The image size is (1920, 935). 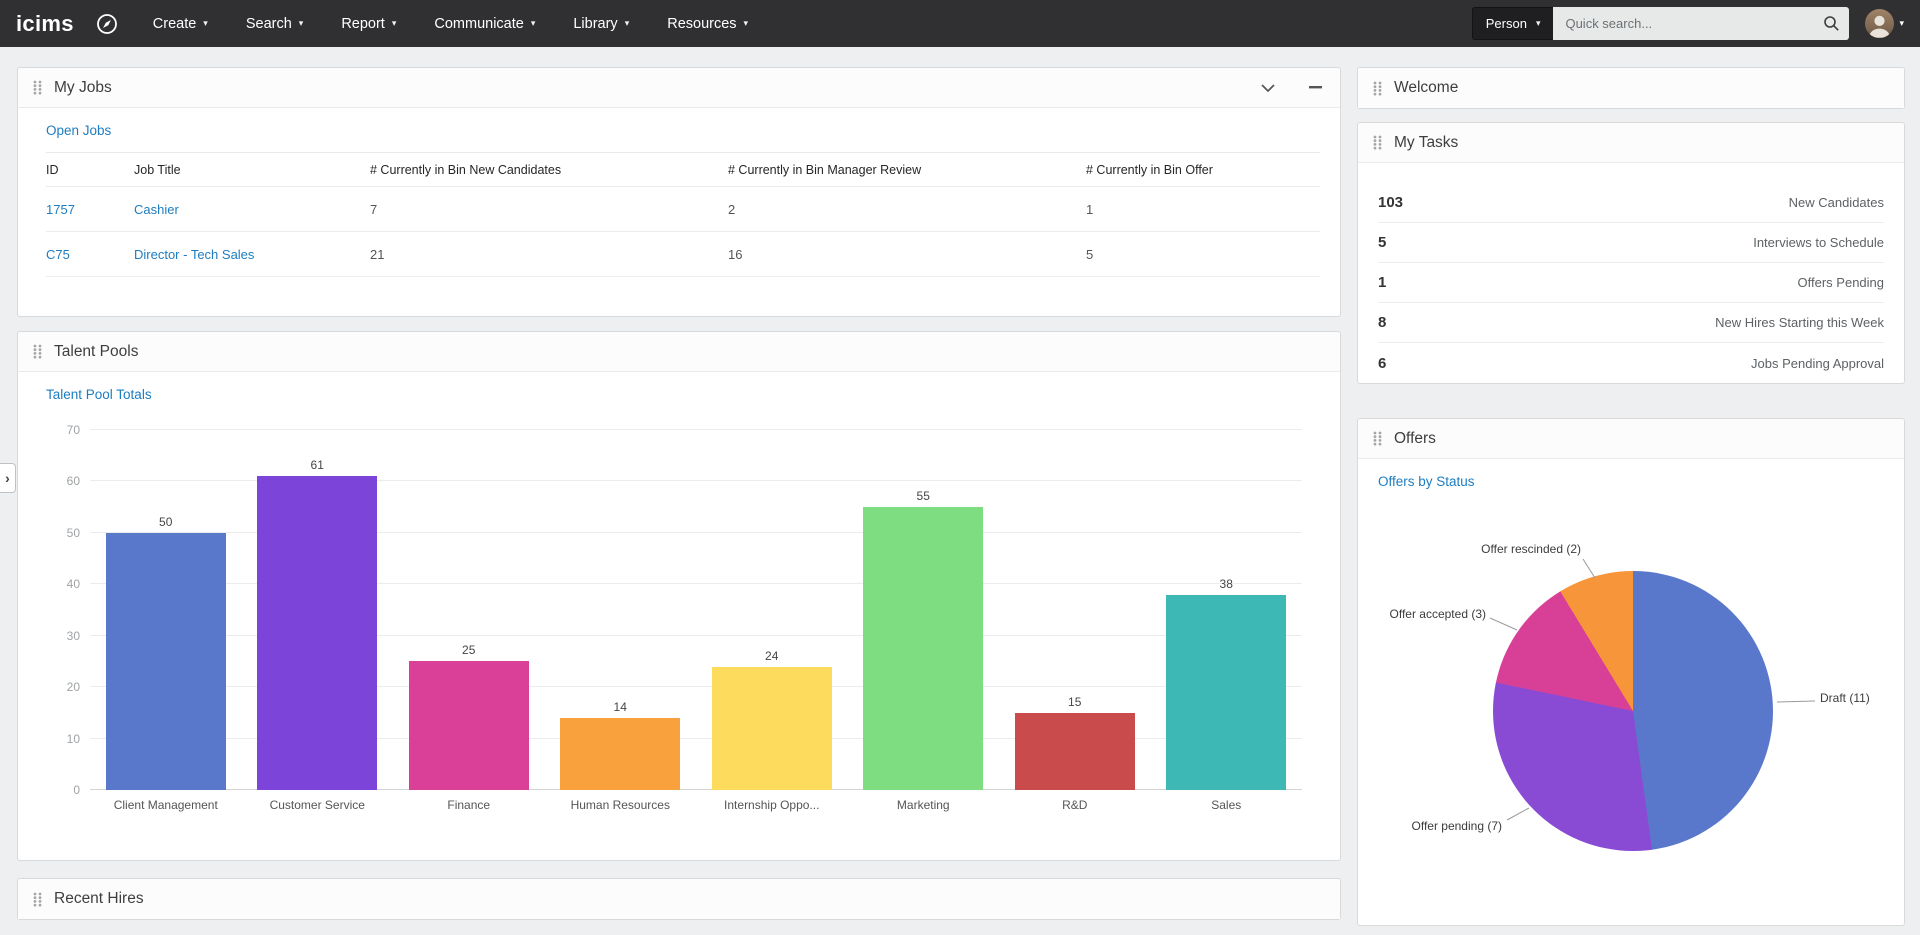 What do you see at coordinates (907, 169) in the screenshot?
I see `column-header-bin-manager-review: # Currently in Bin Manager Review` at bounding box center [907, 169].